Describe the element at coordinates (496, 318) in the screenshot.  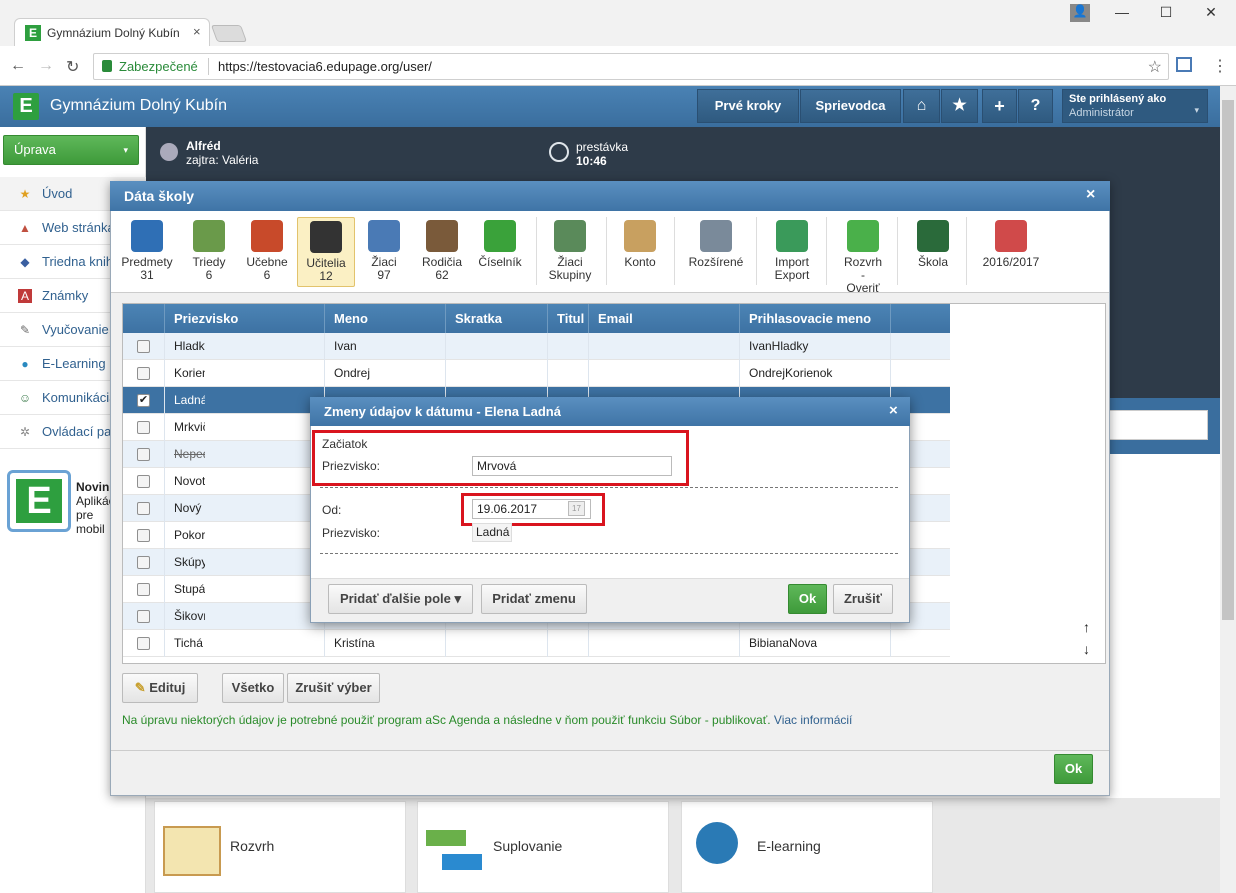
I see `col-abbreviation: Skratka` at that location.